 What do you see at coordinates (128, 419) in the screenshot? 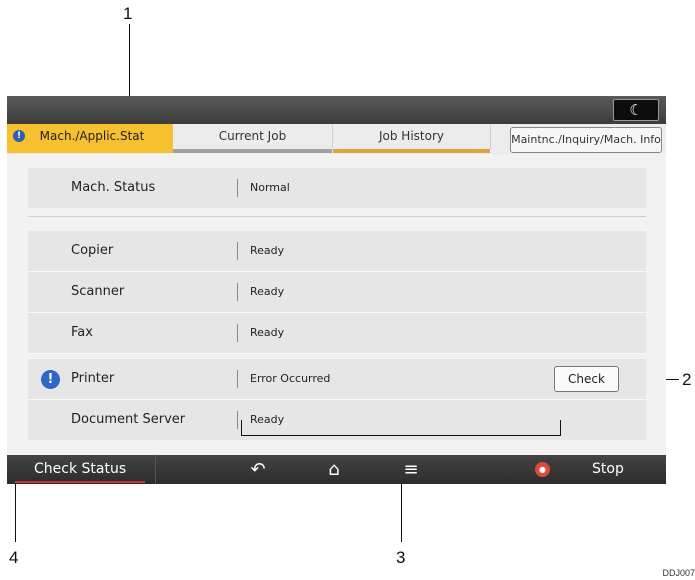
I see `row-label: Document Server` at bounding box center [128, 419].